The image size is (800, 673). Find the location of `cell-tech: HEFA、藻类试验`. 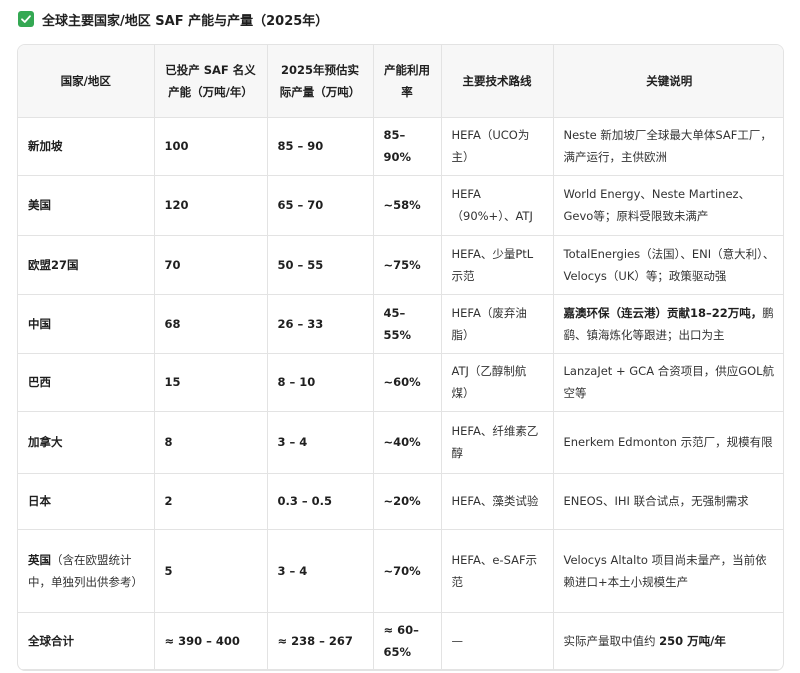

cell-tech: HEFA、藻类试验 is located at coordinates (497, 501).